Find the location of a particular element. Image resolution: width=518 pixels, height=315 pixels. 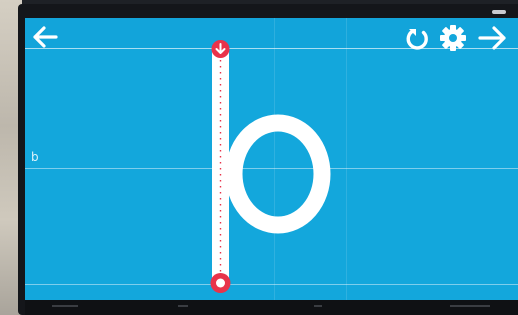

monitor-bottom-bezel is located at coordinates (271, 307).